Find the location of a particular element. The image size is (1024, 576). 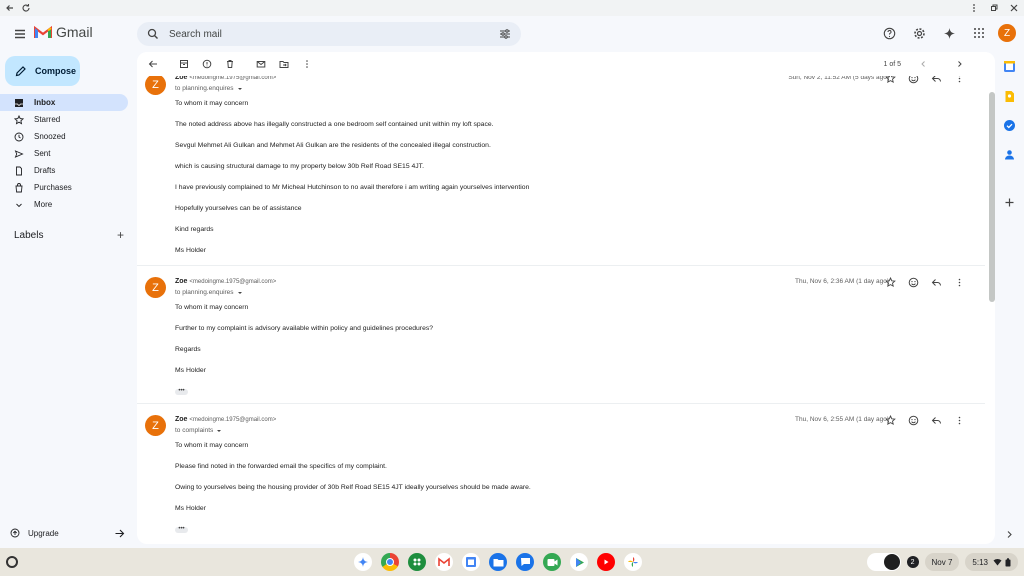

recipient-text: to planning.enquires is located at coordinates (204, 292).